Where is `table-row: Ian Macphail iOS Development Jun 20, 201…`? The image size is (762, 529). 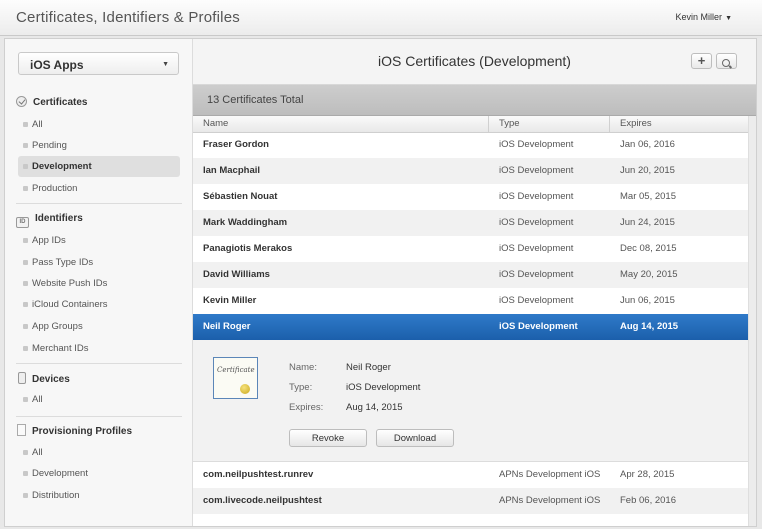
table-row: Ian Macphail iOS Development Jun 20, 201… is located at coordinates (470, 171).